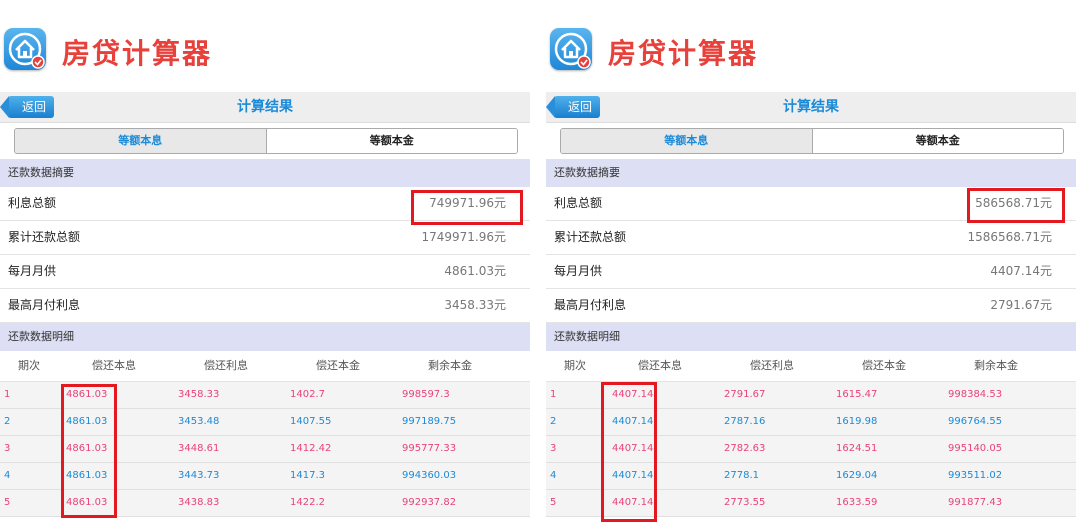 The width and height of the screenshot is (1080, 524). I want to click on table-cell: 1422.2, so click(307, 502).